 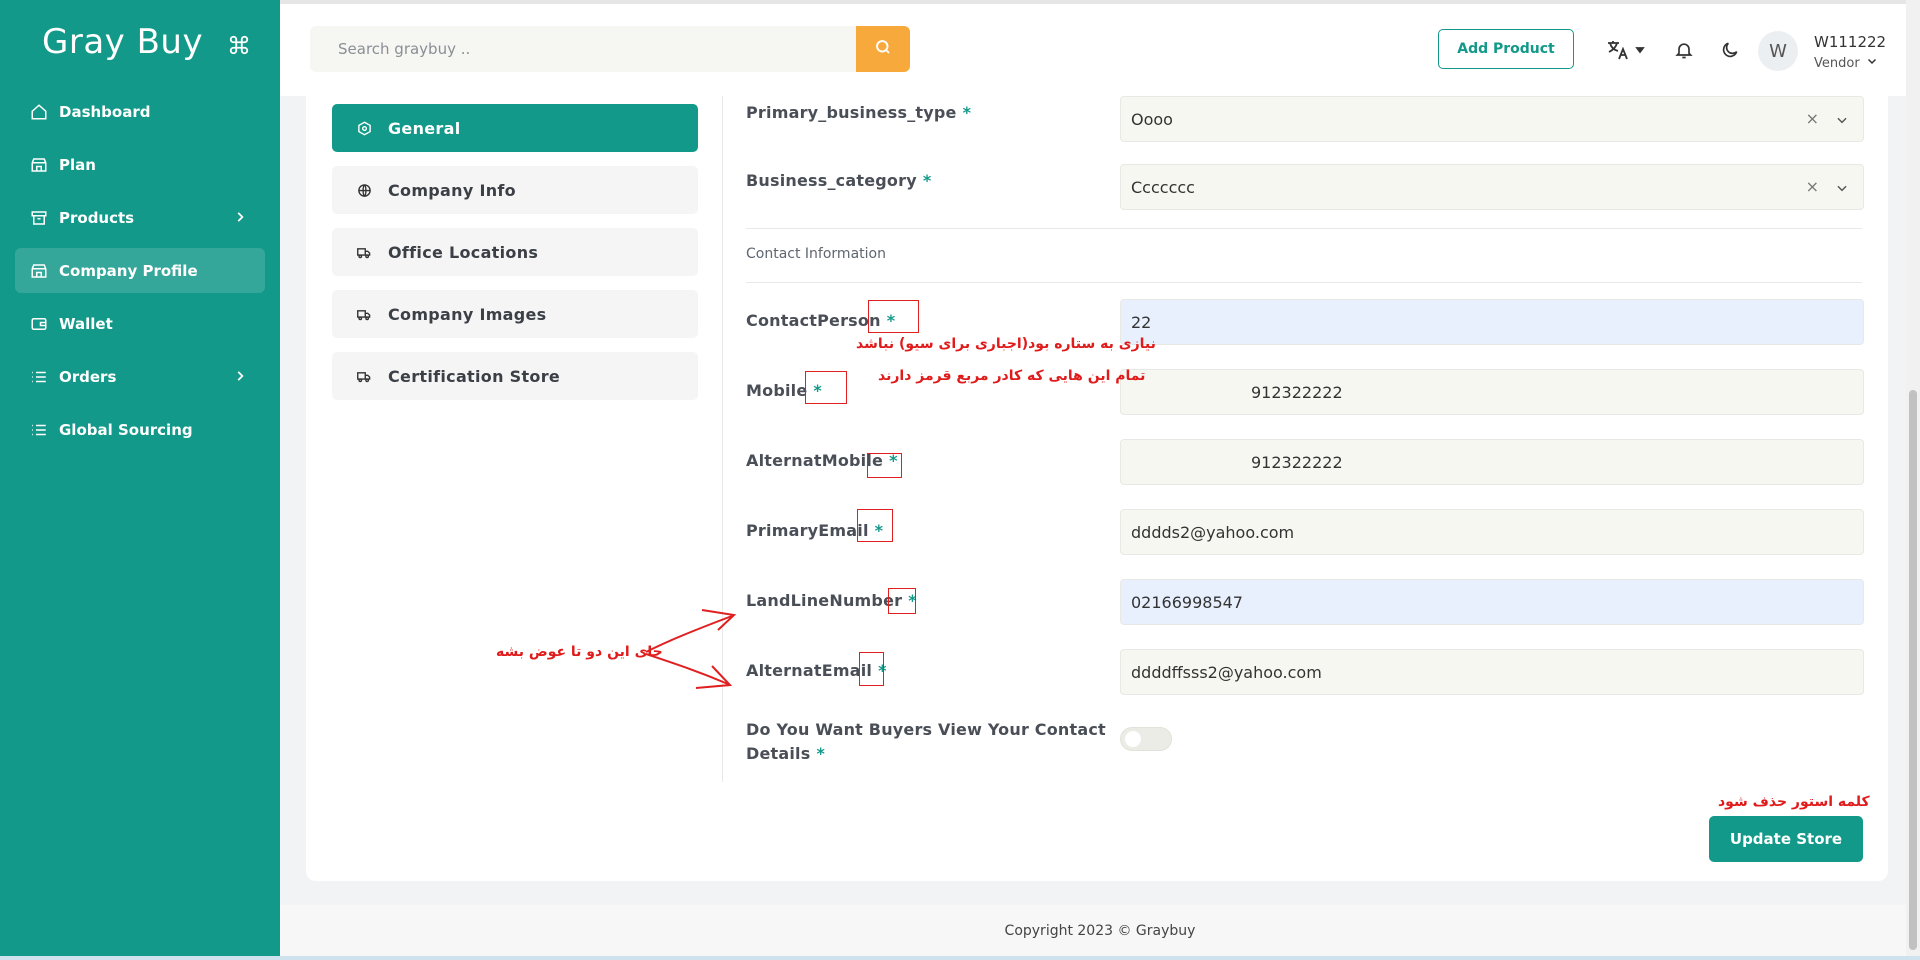 I want to click on sidebar-item-products: Products, so click(x=140, y=217).